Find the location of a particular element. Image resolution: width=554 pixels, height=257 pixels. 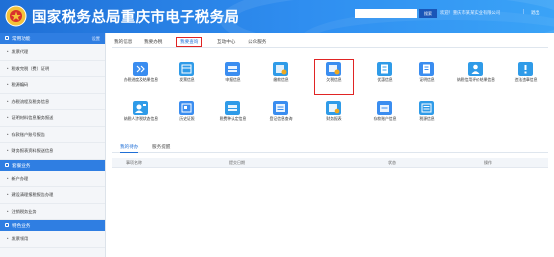

tile-arrears: 欠税信息 is located at coordinates (334, 77).